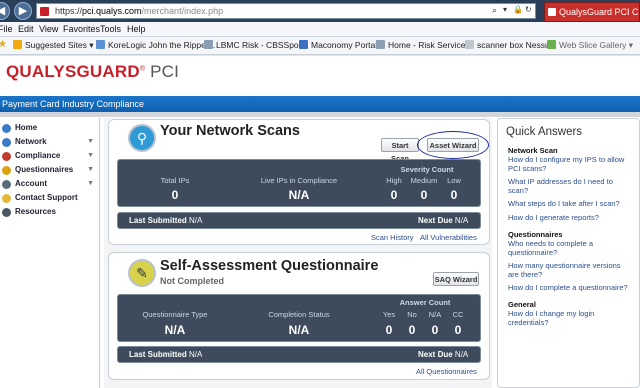 The image size is (640, 388). I want to click on saq-next-due: Next Due N/A, so click(443, 354).